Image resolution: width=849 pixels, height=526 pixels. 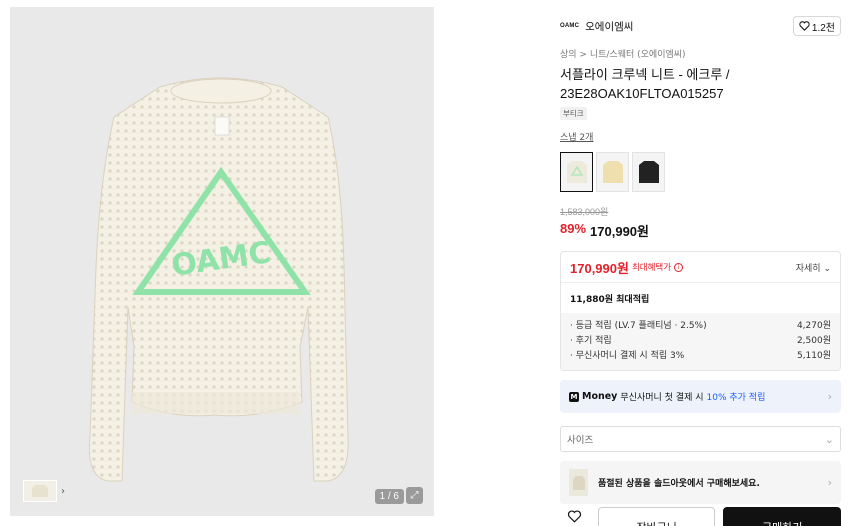 What do you see at coordinates (638, 326) in the screenshot?
I see `accum-label: · 등급 적립 (LV.7 플래티넘 · 2.5%)` at bounding box center [638, 326].